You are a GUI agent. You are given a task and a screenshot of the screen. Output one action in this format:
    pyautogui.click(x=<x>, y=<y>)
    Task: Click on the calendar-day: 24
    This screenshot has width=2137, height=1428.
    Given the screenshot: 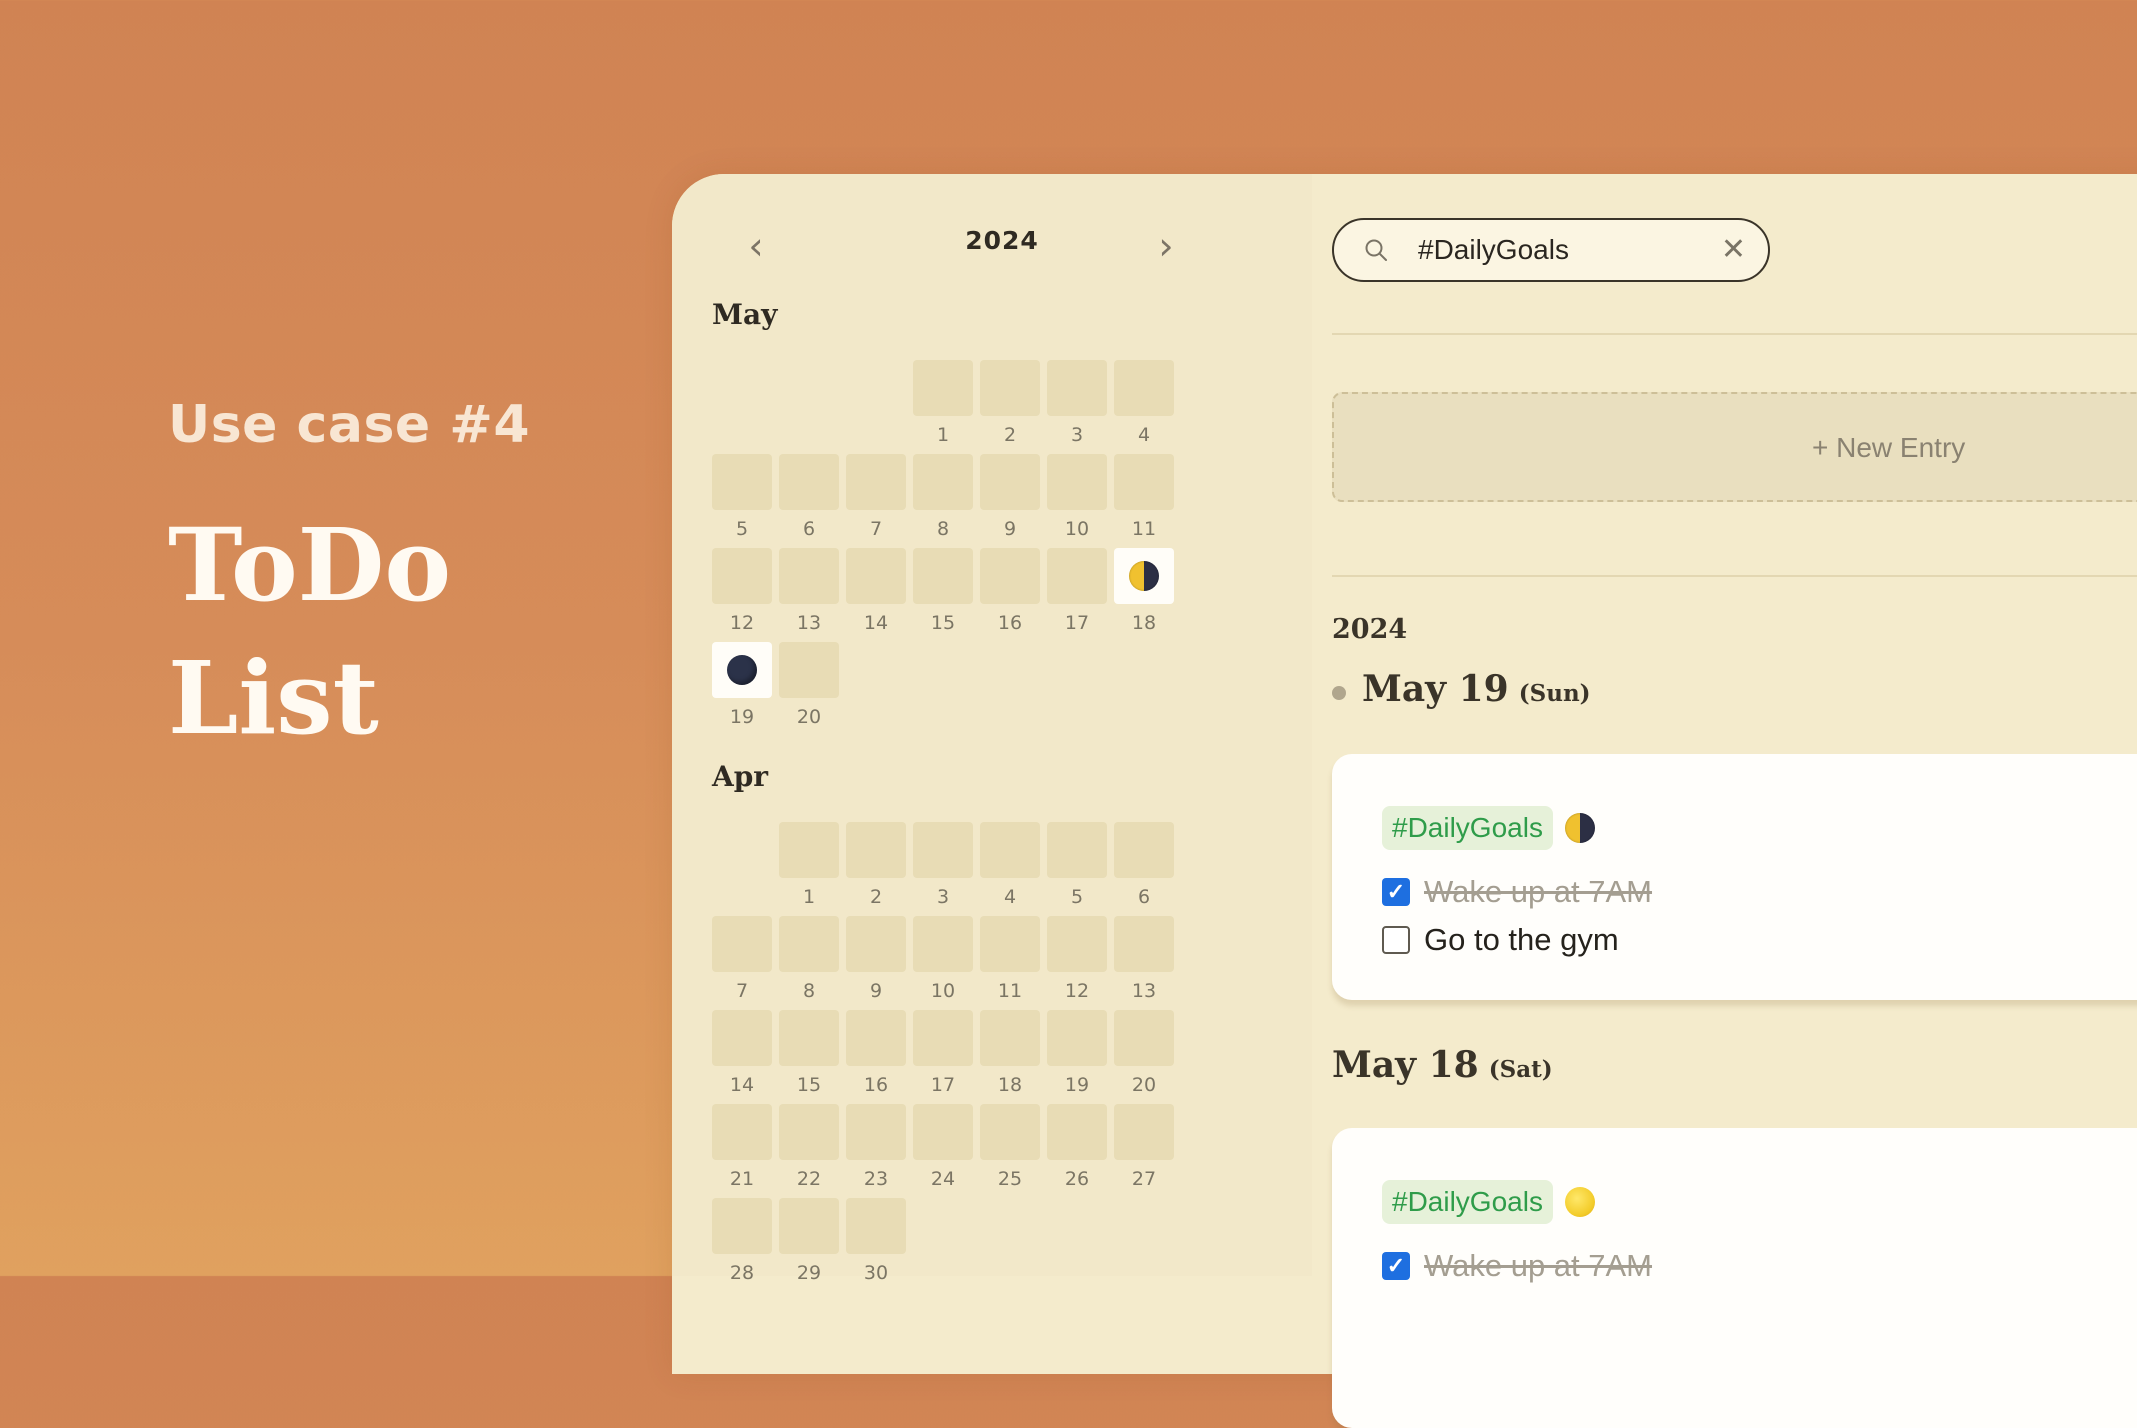 What is the action you would take?
    pyautogui.click(x=943, y=1147)
    